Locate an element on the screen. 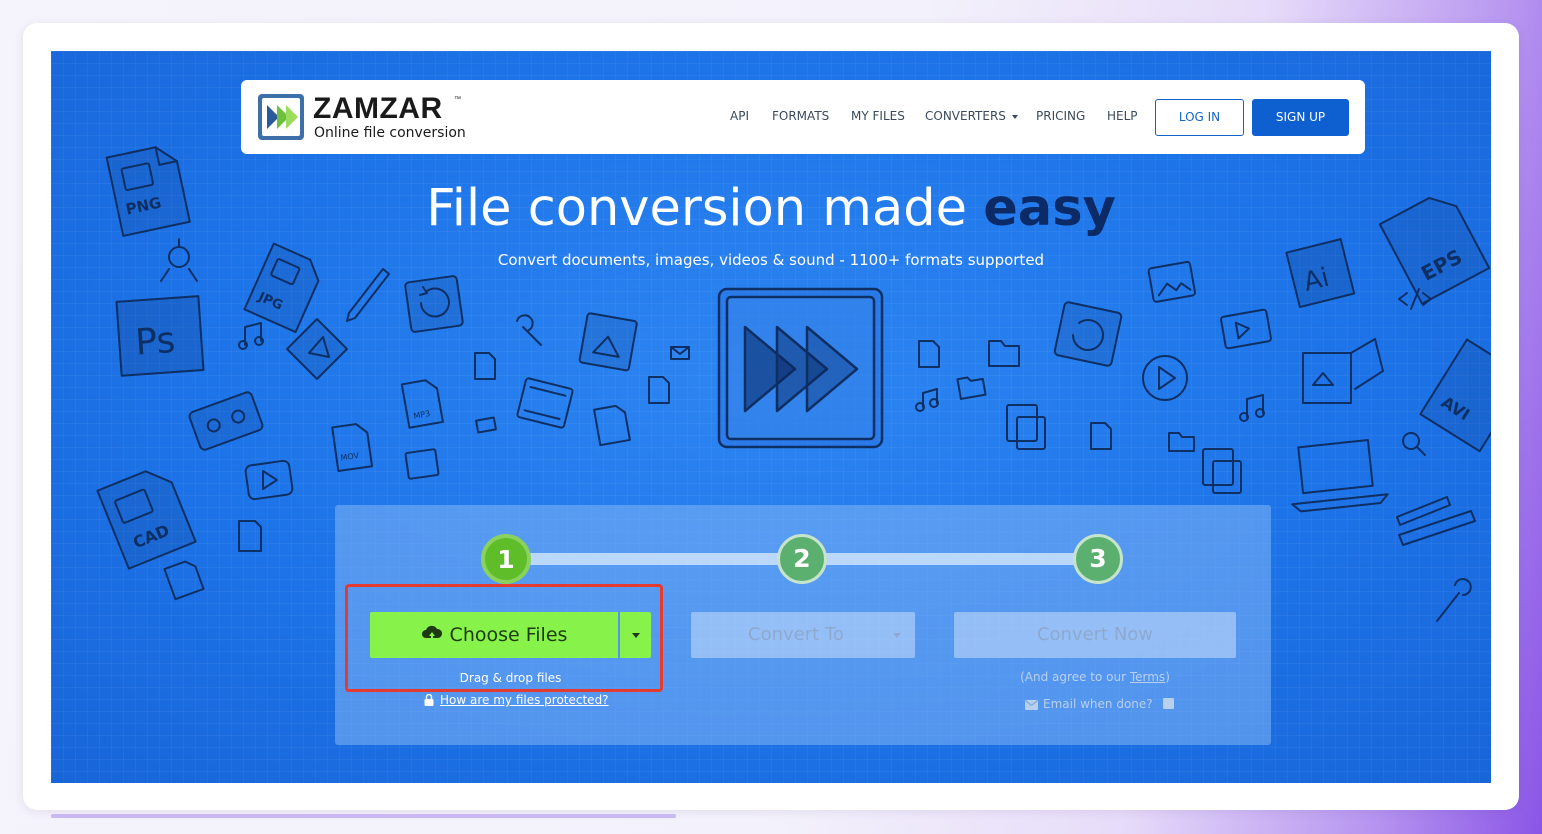 This screenshot has width=1542, height=834. convert-to-select: Convert To is located at coordinates (803, 635).